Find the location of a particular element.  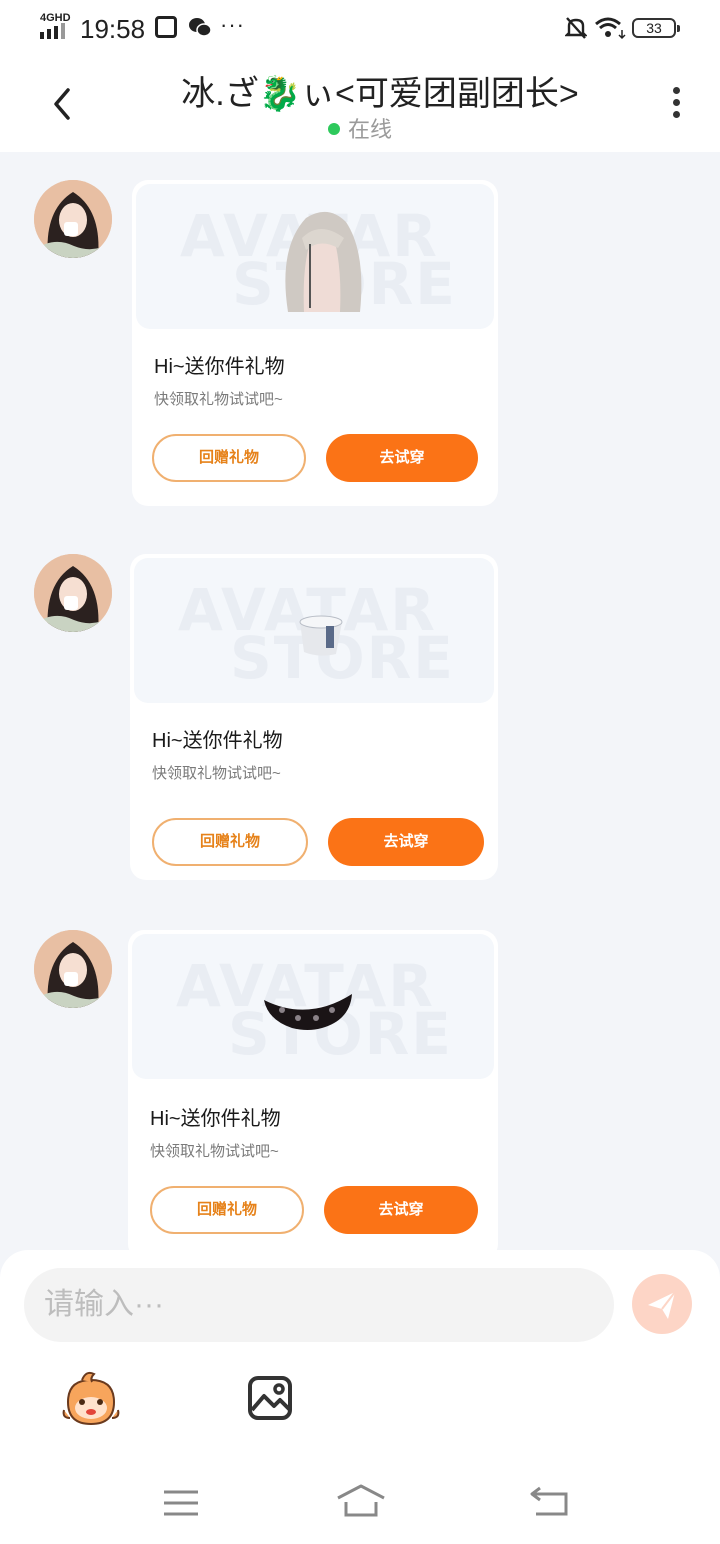

send-icon is located at coordinates (662, 1305).